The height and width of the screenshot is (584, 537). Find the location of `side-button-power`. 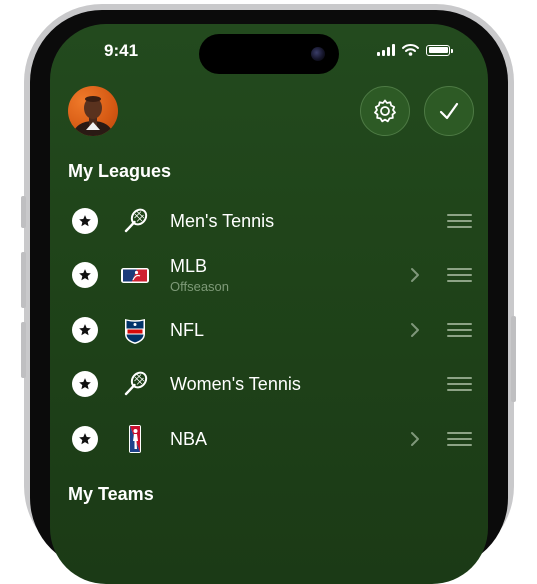

side-button-power is located at coordinates (513, 359).